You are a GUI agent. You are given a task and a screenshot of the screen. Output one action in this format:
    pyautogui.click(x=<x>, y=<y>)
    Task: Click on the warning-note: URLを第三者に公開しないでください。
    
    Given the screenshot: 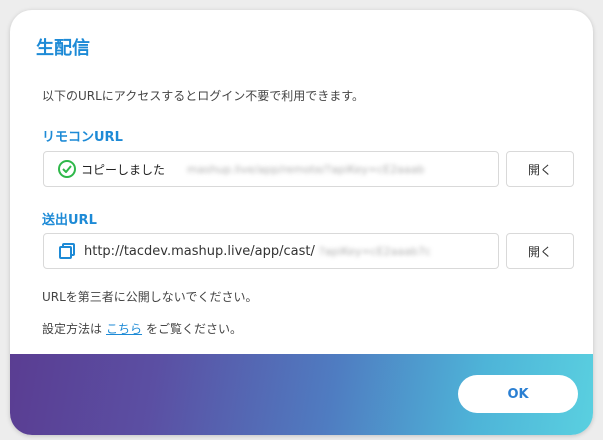 What is the action you would take?
    pyautogui.click(x=150, y=297)
    